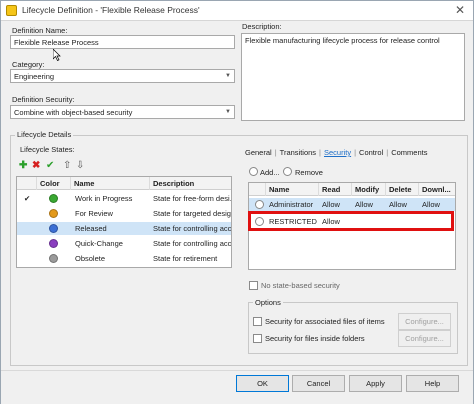  I want to click on column-header-check, so click(27, 183).